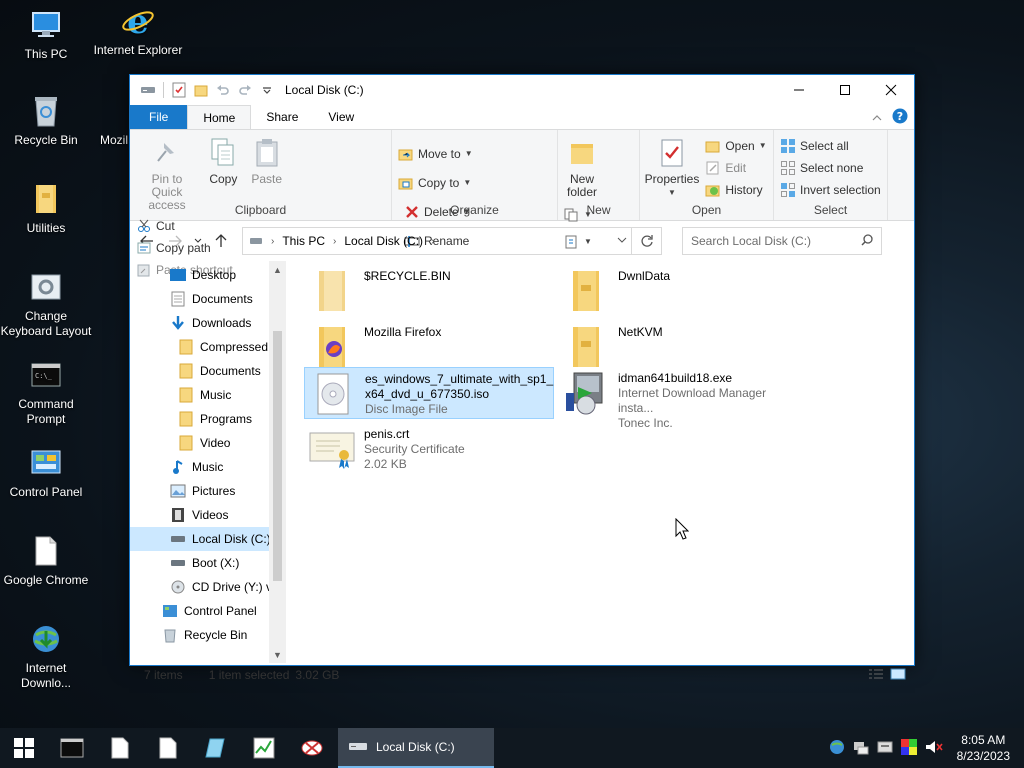  Describe the element at coordinates (898, 675) in the screenshot. I see `large-icons-view-icon` at that location.